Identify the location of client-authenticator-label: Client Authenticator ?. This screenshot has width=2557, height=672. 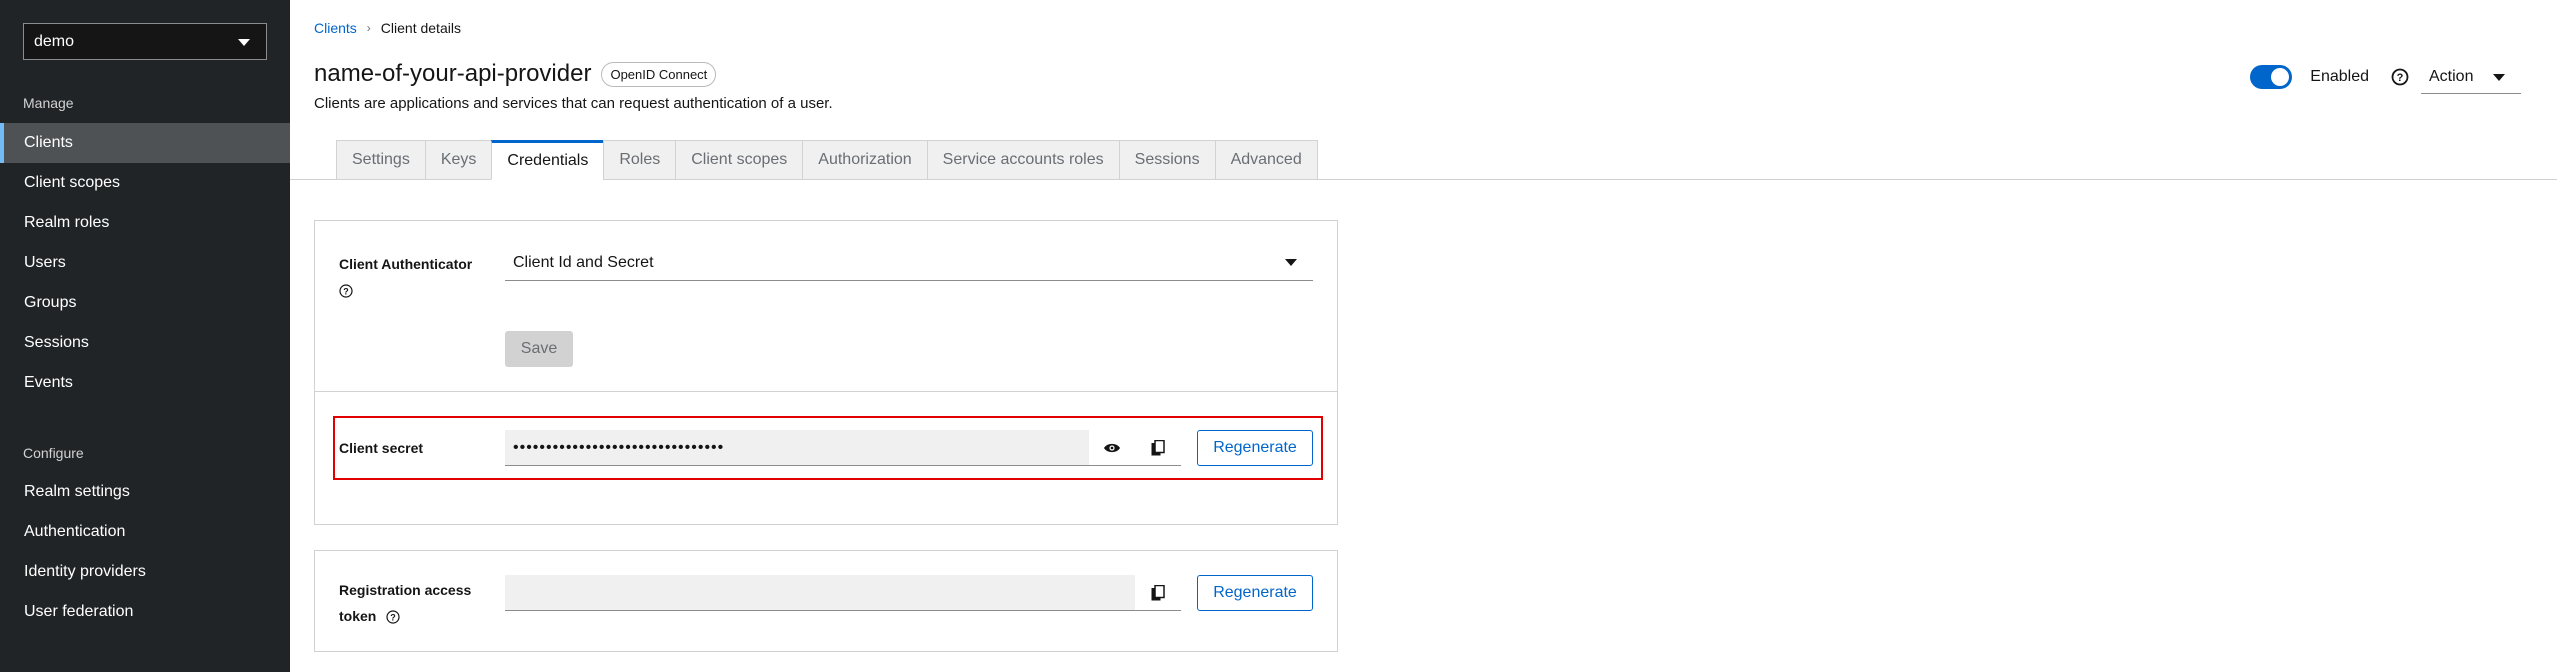
(405, 277).